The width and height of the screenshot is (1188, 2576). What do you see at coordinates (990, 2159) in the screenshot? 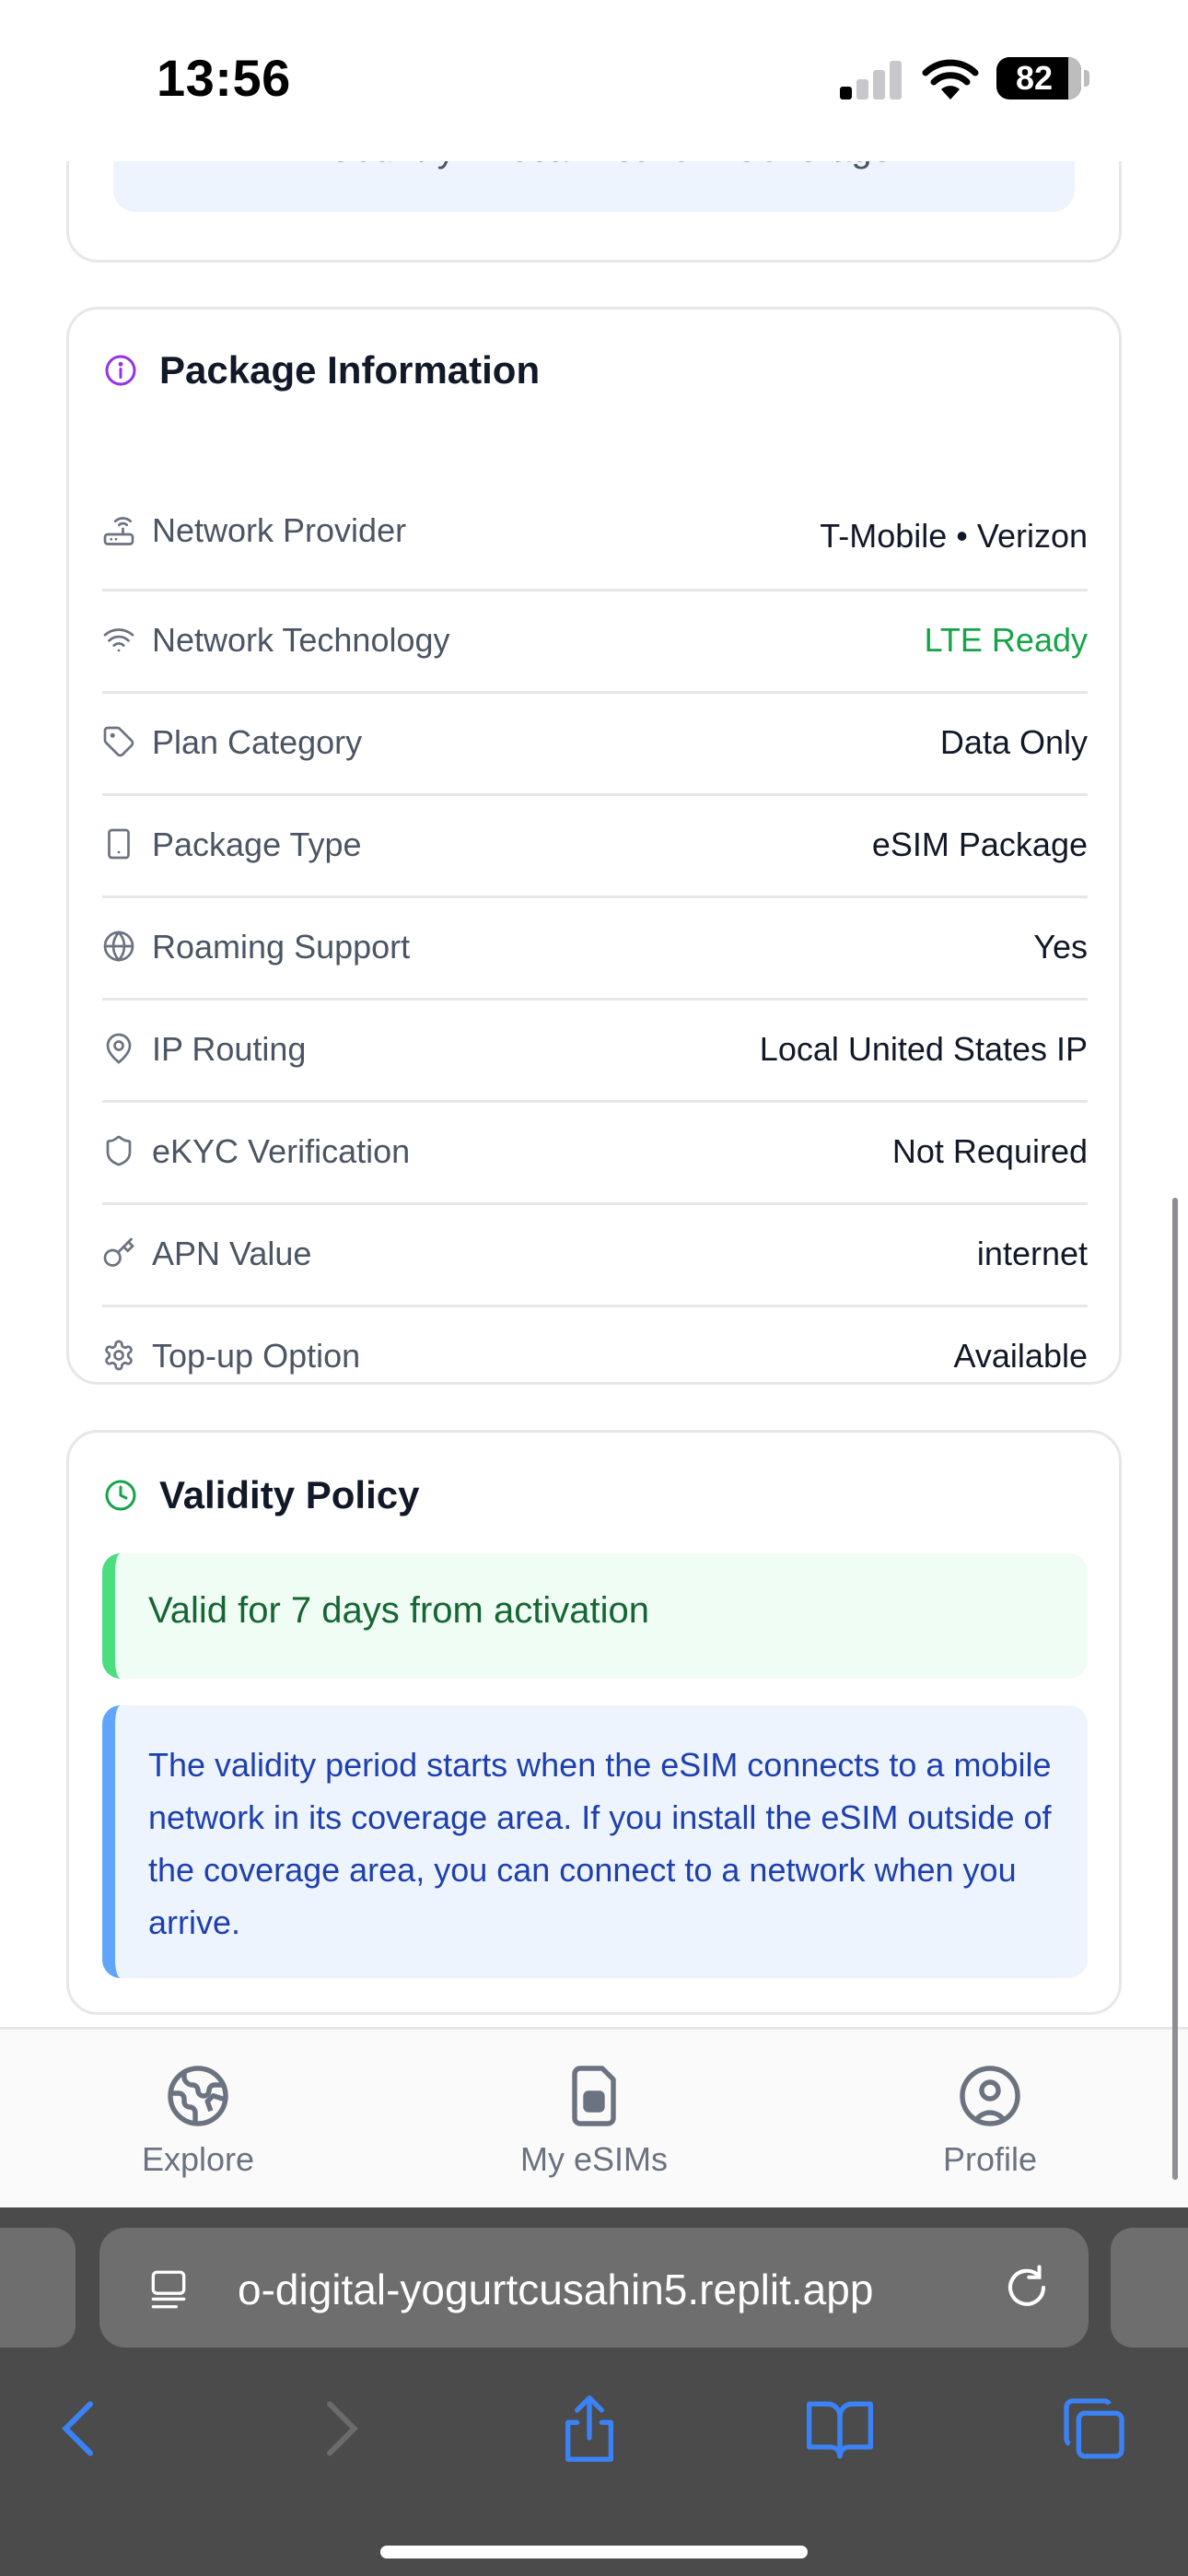
I see `tab-label: Profile` at bounding box center [990, 2159].